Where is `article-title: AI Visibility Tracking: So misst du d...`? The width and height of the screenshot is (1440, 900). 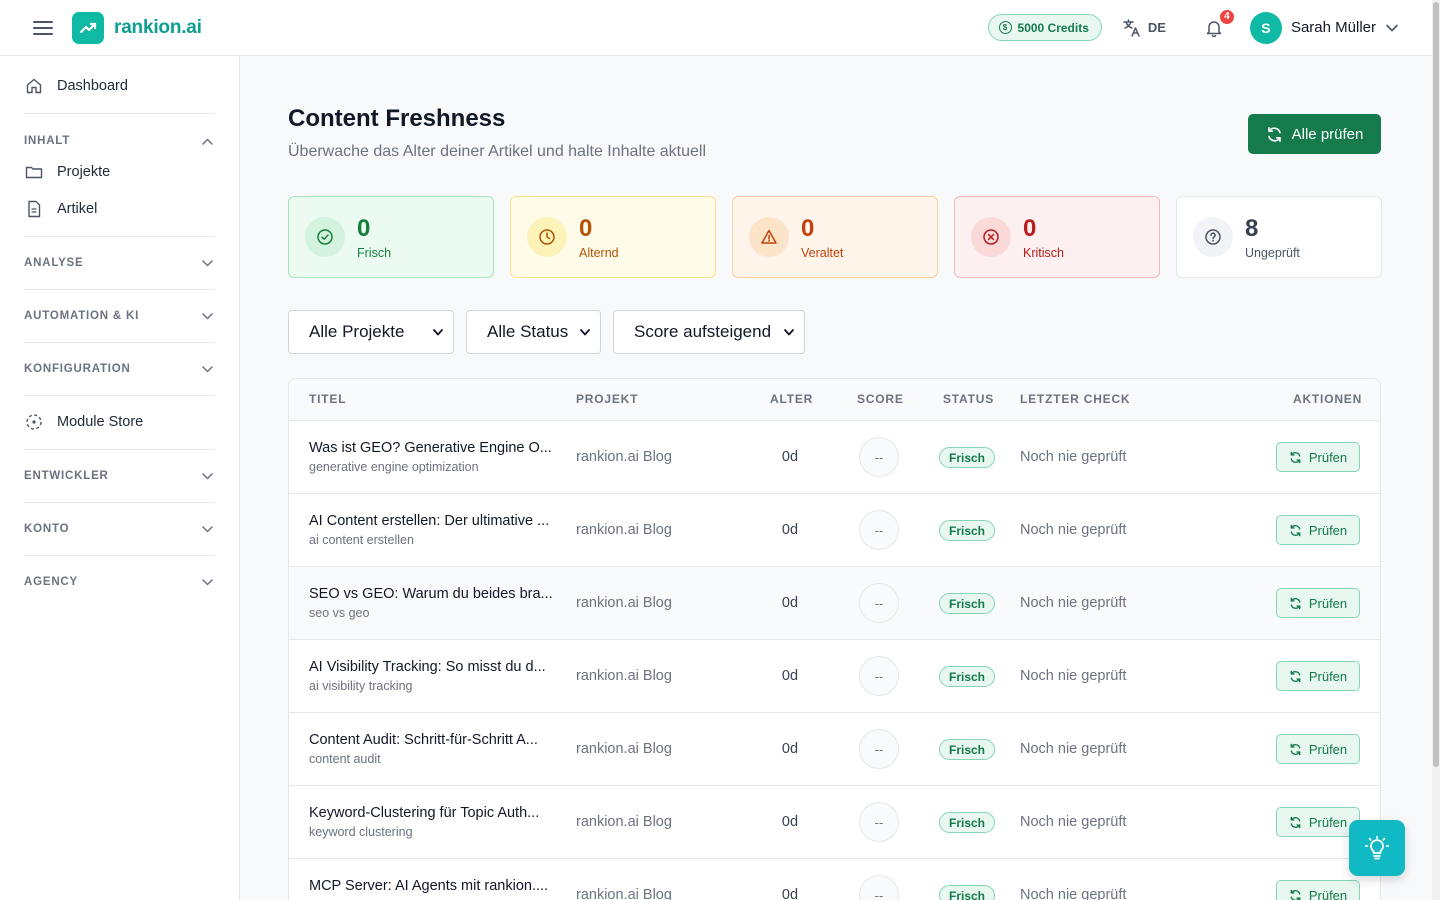
article-title: AI Visibility Tracking: So misst du d... is located at coordinates (434, 667).